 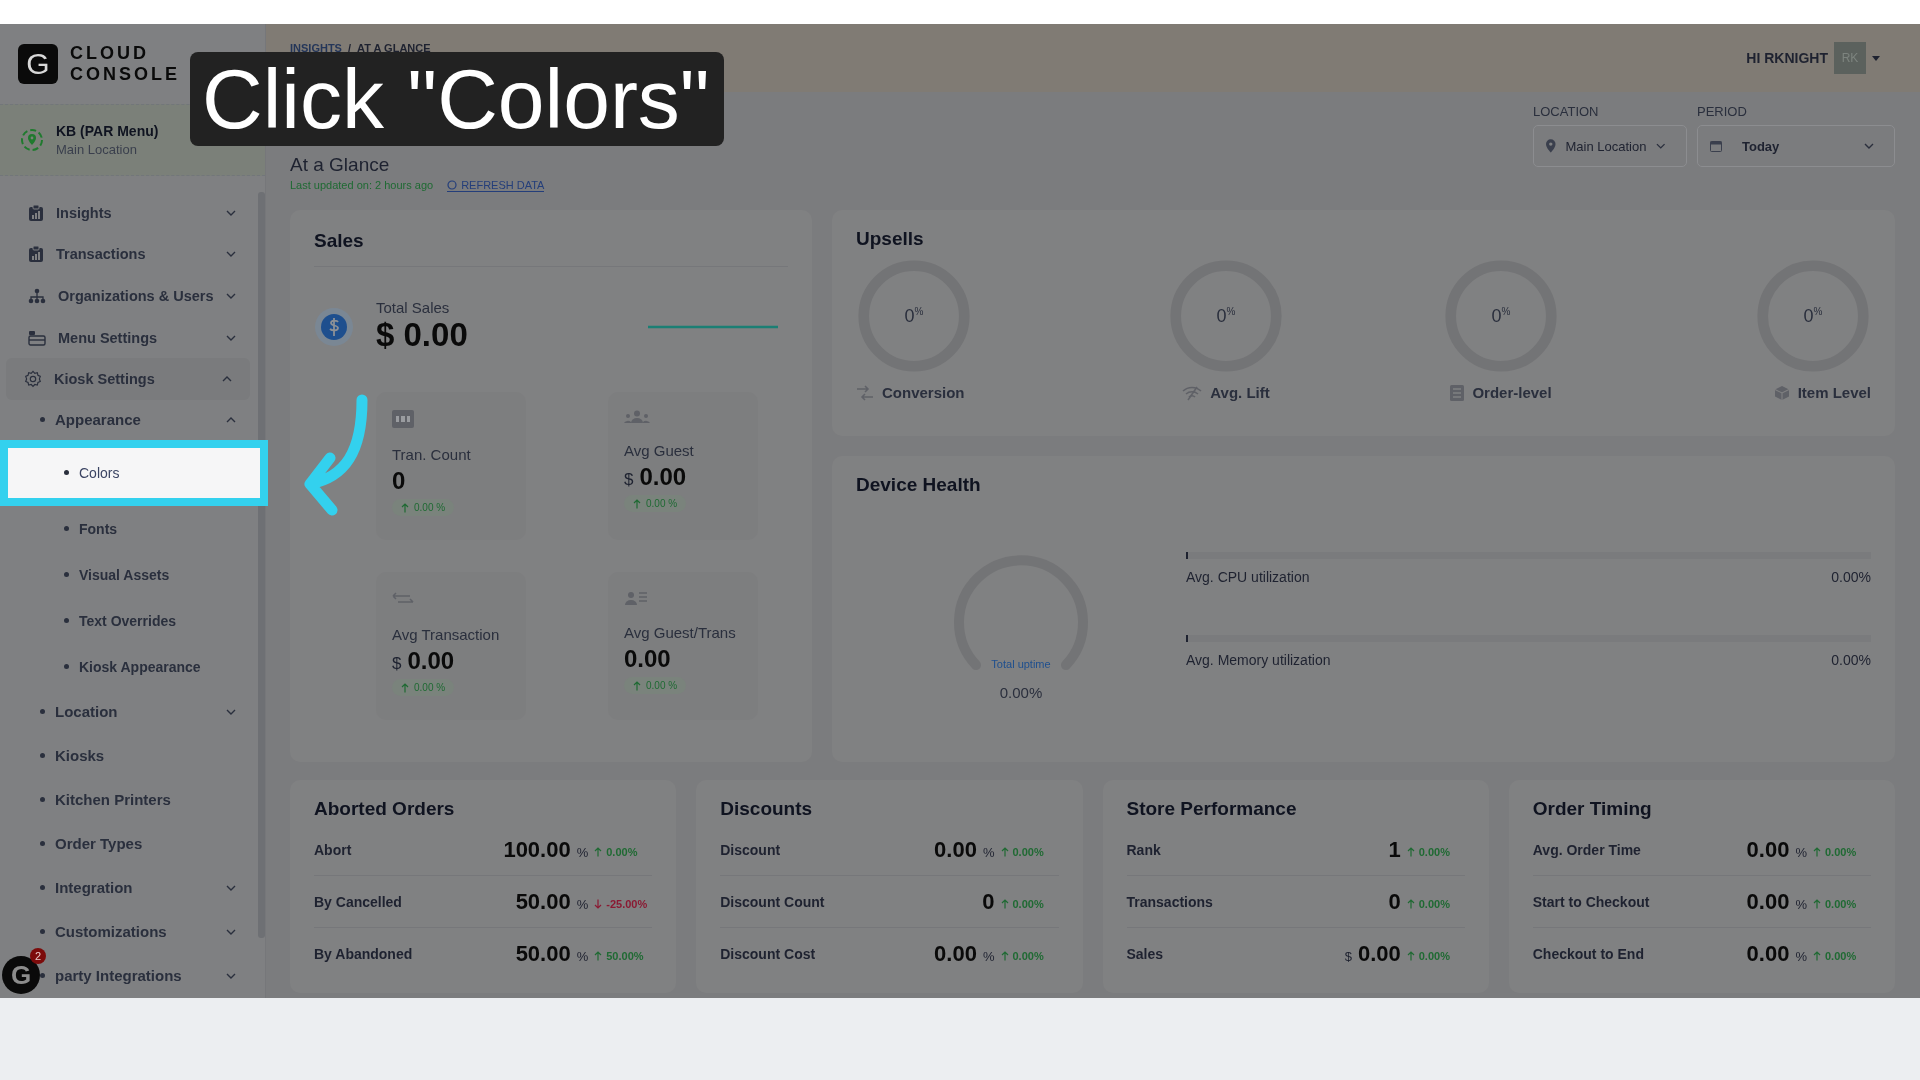 What do you see at coordinates (923, 392) in the screenshot?
I see `gauge-label: Conversion` at bounding box center [923, 392].